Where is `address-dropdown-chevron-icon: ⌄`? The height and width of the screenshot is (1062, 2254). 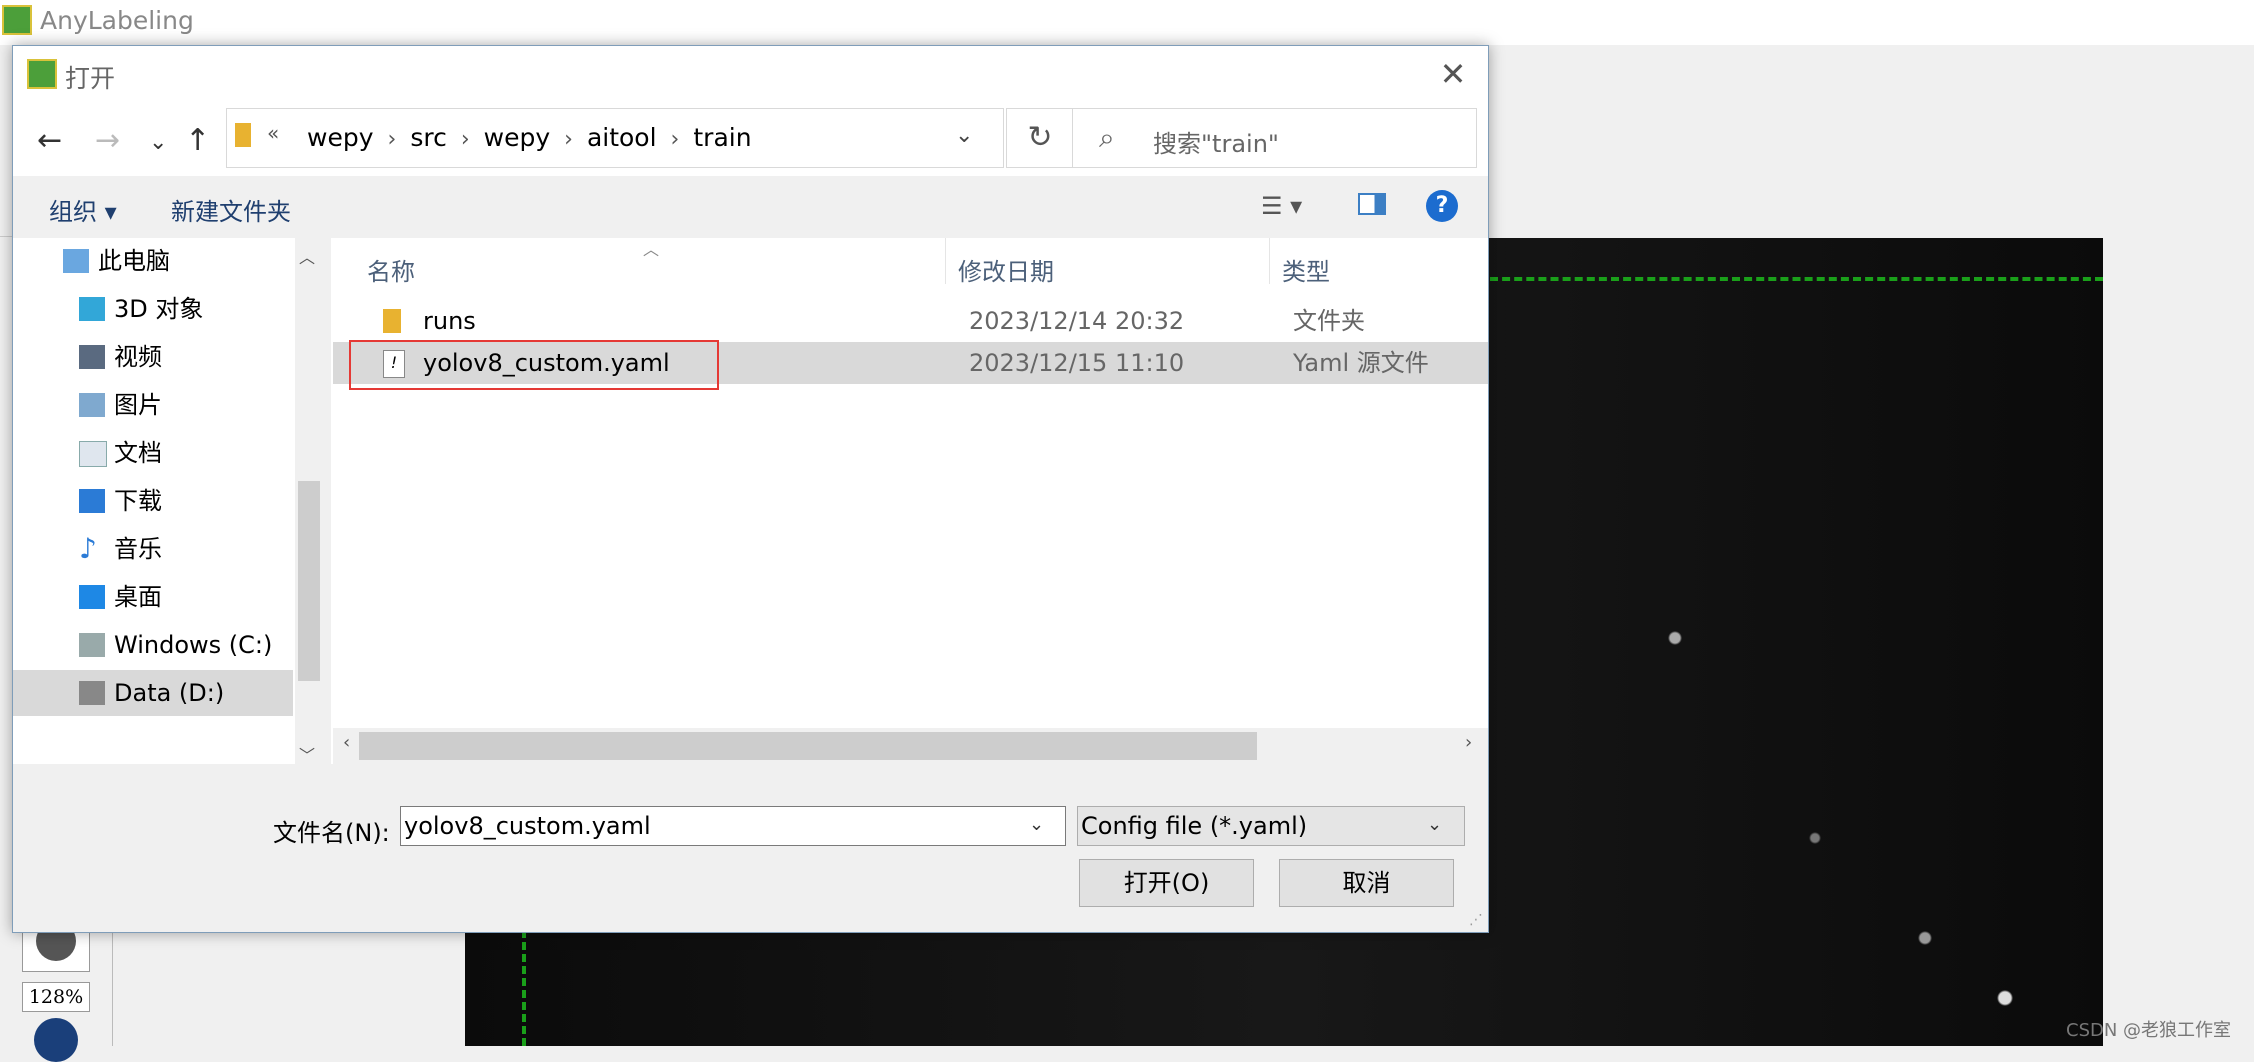
address-dropdown-chevron-icon: ⌄ is located at coordinates (964, 135).